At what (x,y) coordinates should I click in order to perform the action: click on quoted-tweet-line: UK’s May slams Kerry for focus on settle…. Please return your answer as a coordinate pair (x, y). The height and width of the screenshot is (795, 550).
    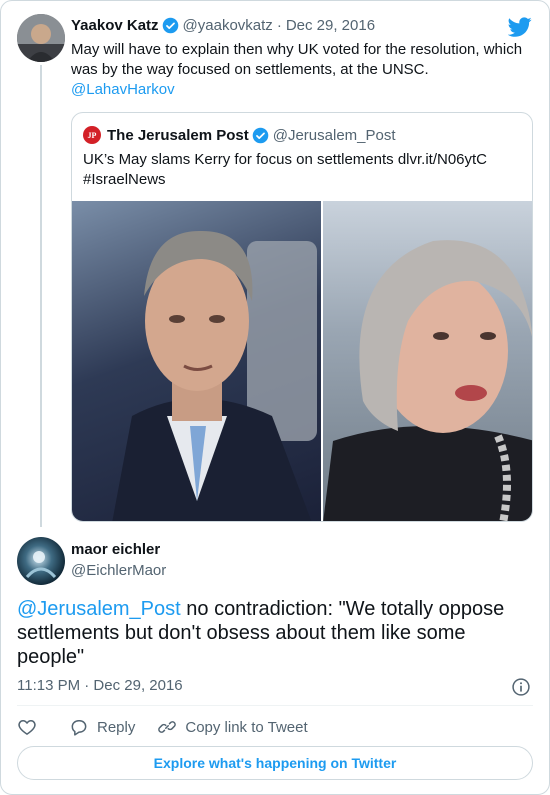
    Looking at the image, I should click on (285, 159).